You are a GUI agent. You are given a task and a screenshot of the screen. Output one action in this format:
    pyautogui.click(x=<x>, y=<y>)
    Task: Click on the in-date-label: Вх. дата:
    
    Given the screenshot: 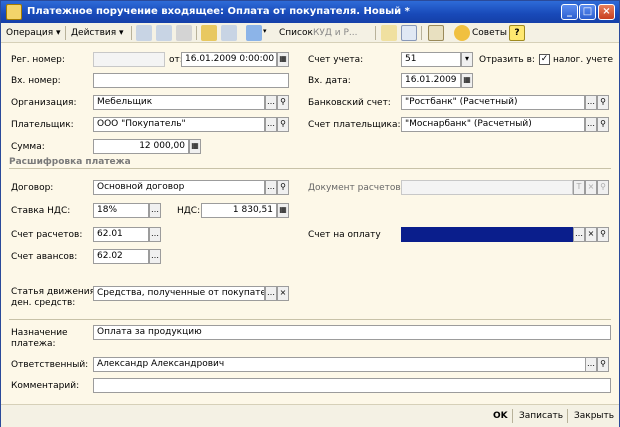 What is the action you would take?
    pyautogui.click(x=329, y=81)
    